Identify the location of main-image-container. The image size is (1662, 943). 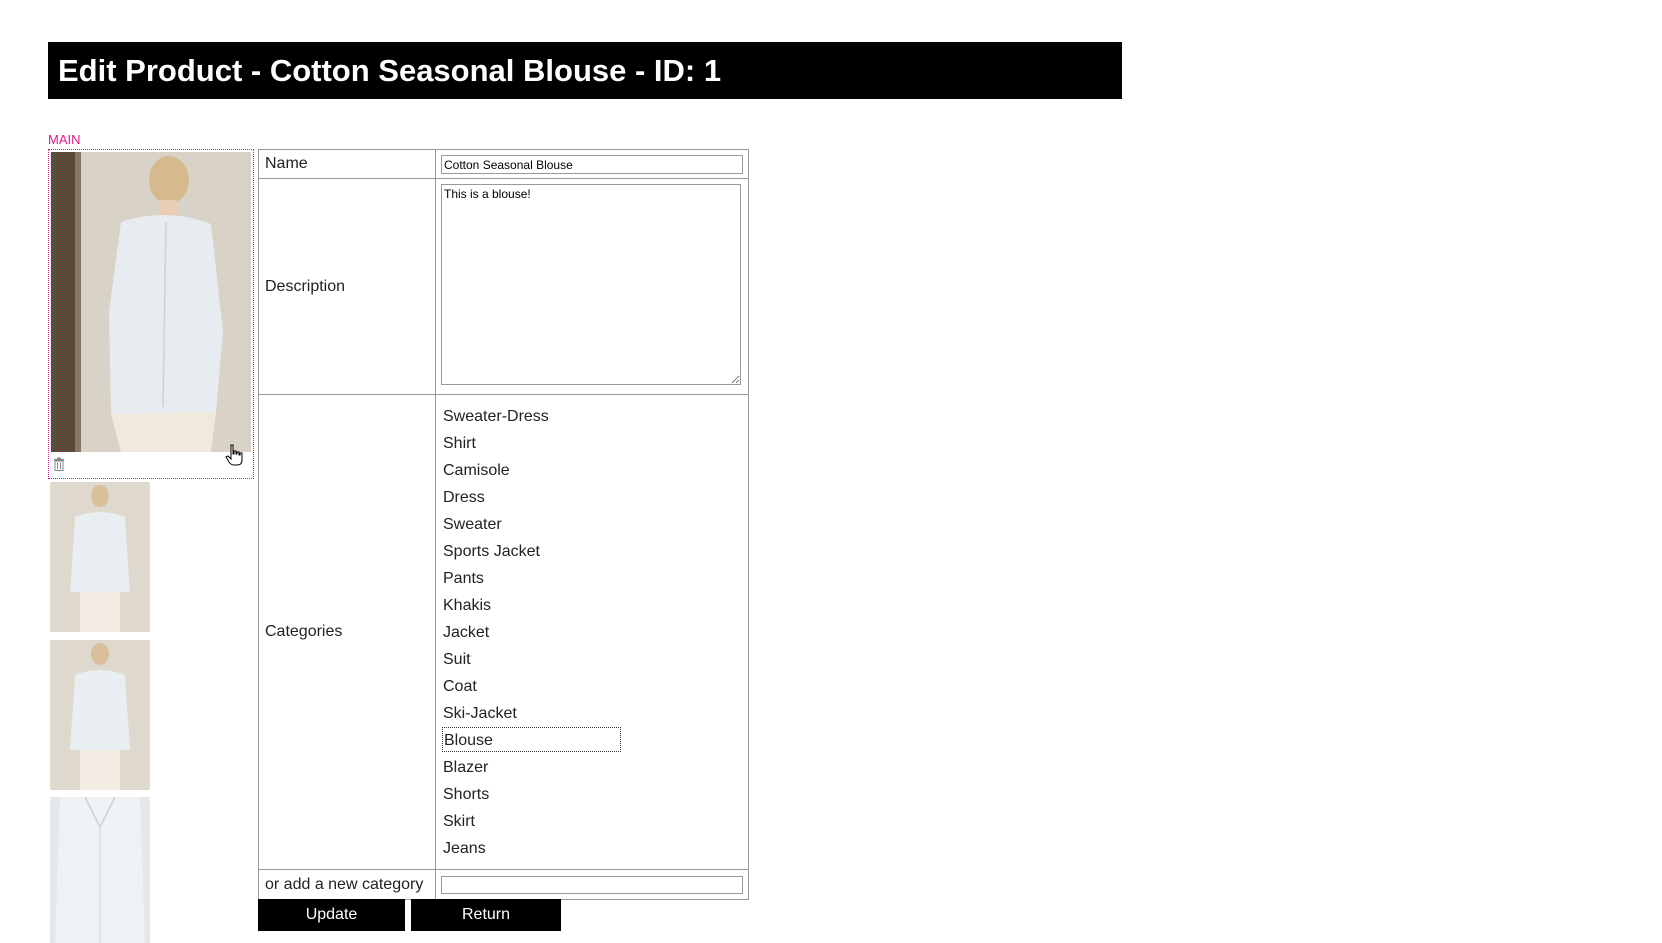
(151, 314).